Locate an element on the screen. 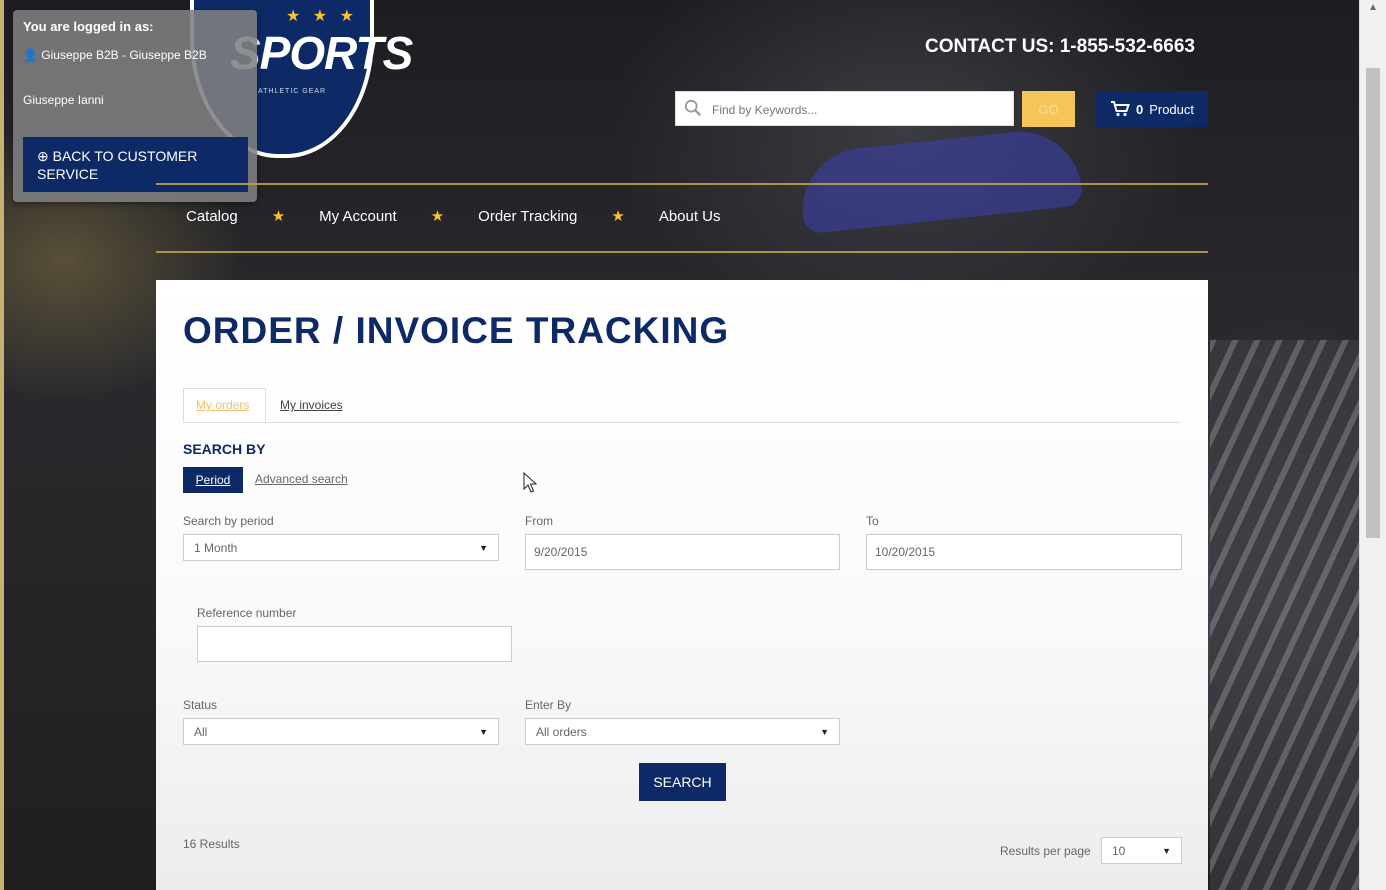  enter-by-select: All orders ▼ is located at coordinates (682, 731).